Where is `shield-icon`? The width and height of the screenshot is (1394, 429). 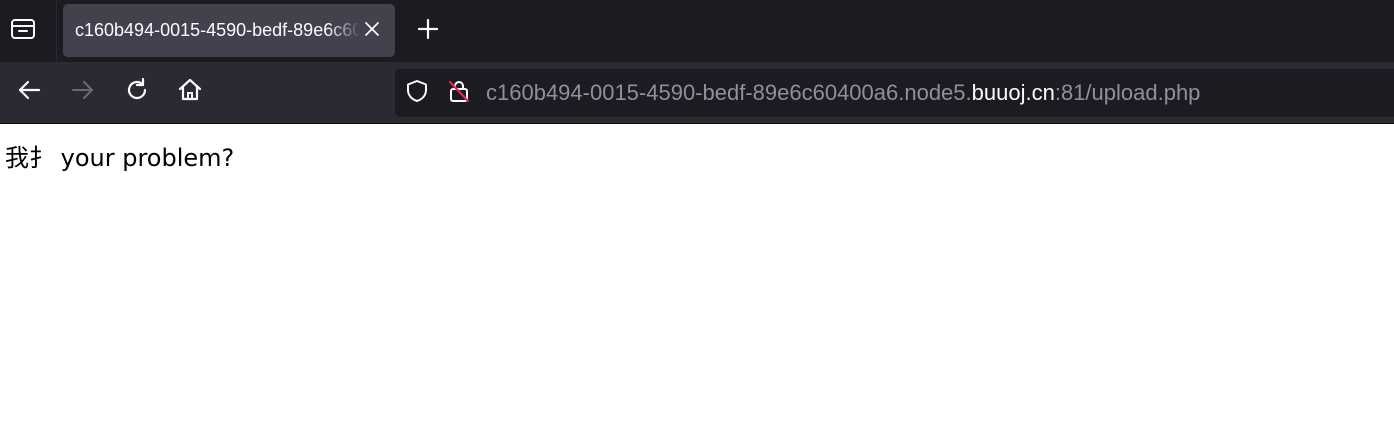 shield-icon is located at coordinates (417, 93).